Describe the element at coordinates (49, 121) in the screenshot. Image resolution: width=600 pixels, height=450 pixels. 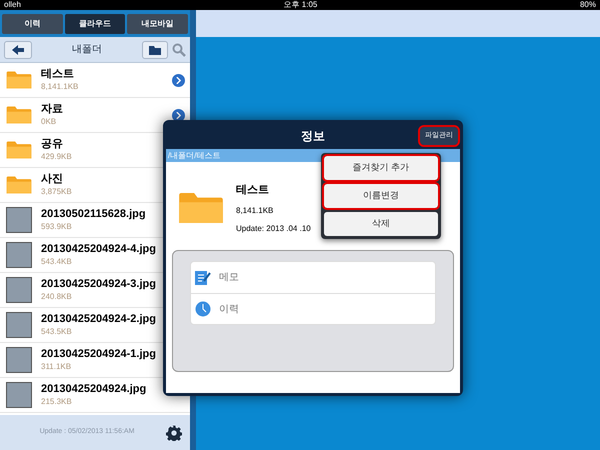
I see `file-size: 0KB` at that location.